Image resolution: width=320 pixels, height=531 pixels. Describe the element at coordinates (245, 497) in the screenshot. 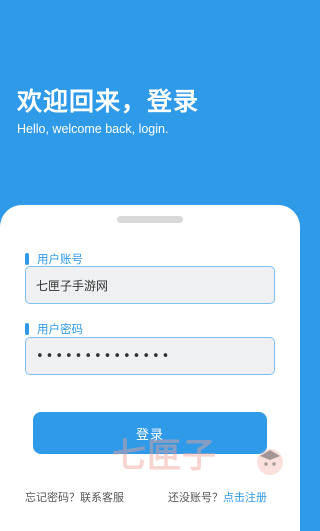

I see `register-link: 点击注册` at that location.